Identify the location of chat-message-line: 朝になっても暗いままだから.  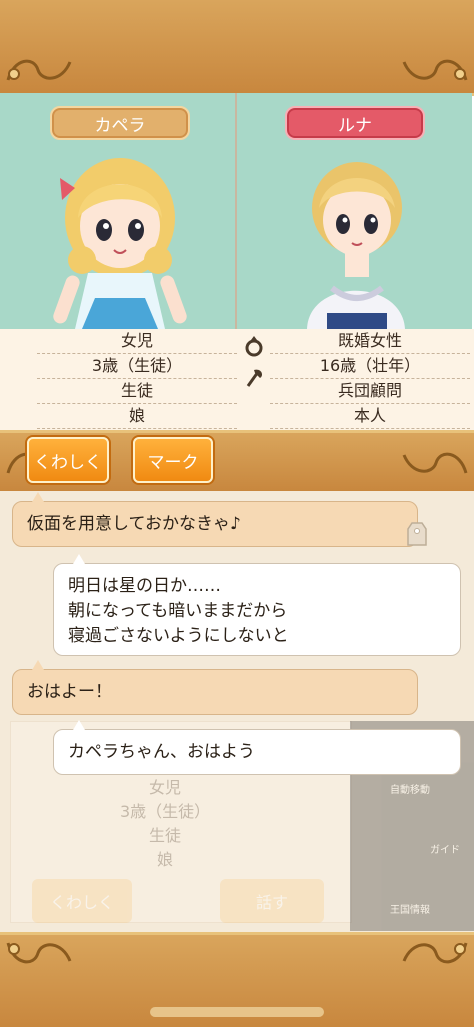
(178, 611).